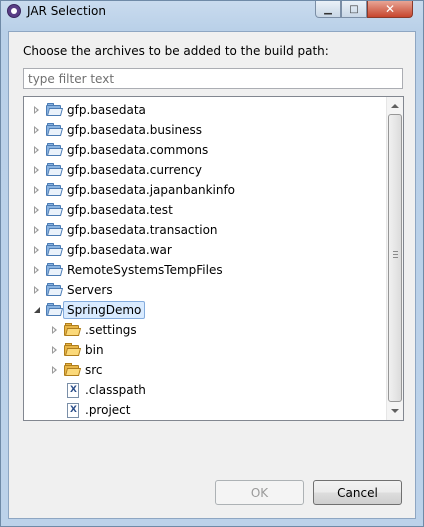  What do you see at coordinates (37, 310) in the screenshot?
I see `expanded-arrow-icon` at bounding box center [37, 310].